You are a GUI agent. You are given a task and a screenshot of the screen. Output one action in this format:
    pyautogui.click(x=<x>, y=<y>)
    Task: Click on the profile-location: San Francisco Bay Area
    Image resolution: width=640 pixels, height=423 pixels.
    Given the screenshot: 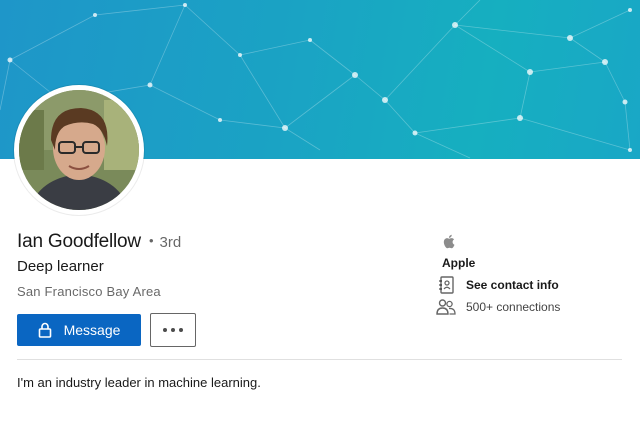 What is the action you would take?
    pyautogui.click(x=89, y=291)
    